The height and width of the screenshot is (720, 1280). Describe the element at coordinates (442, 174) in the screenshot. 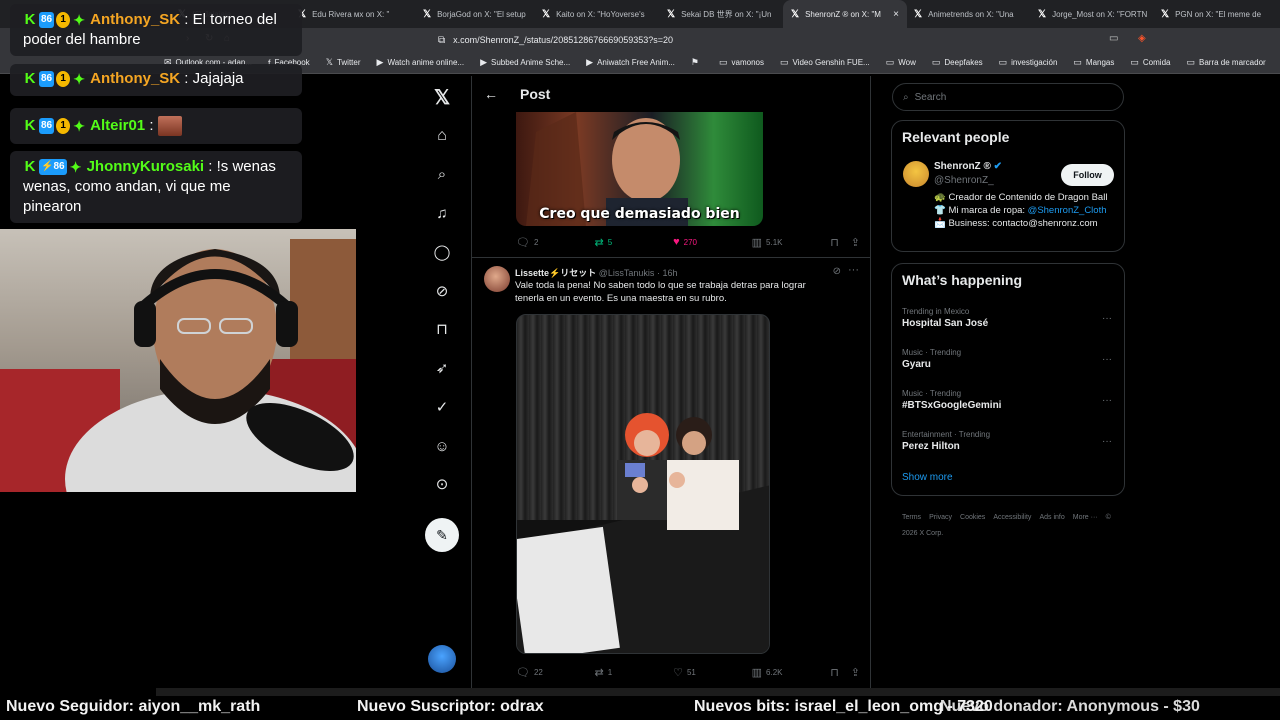

I see `explore-search-icon: ⌕` at that location.